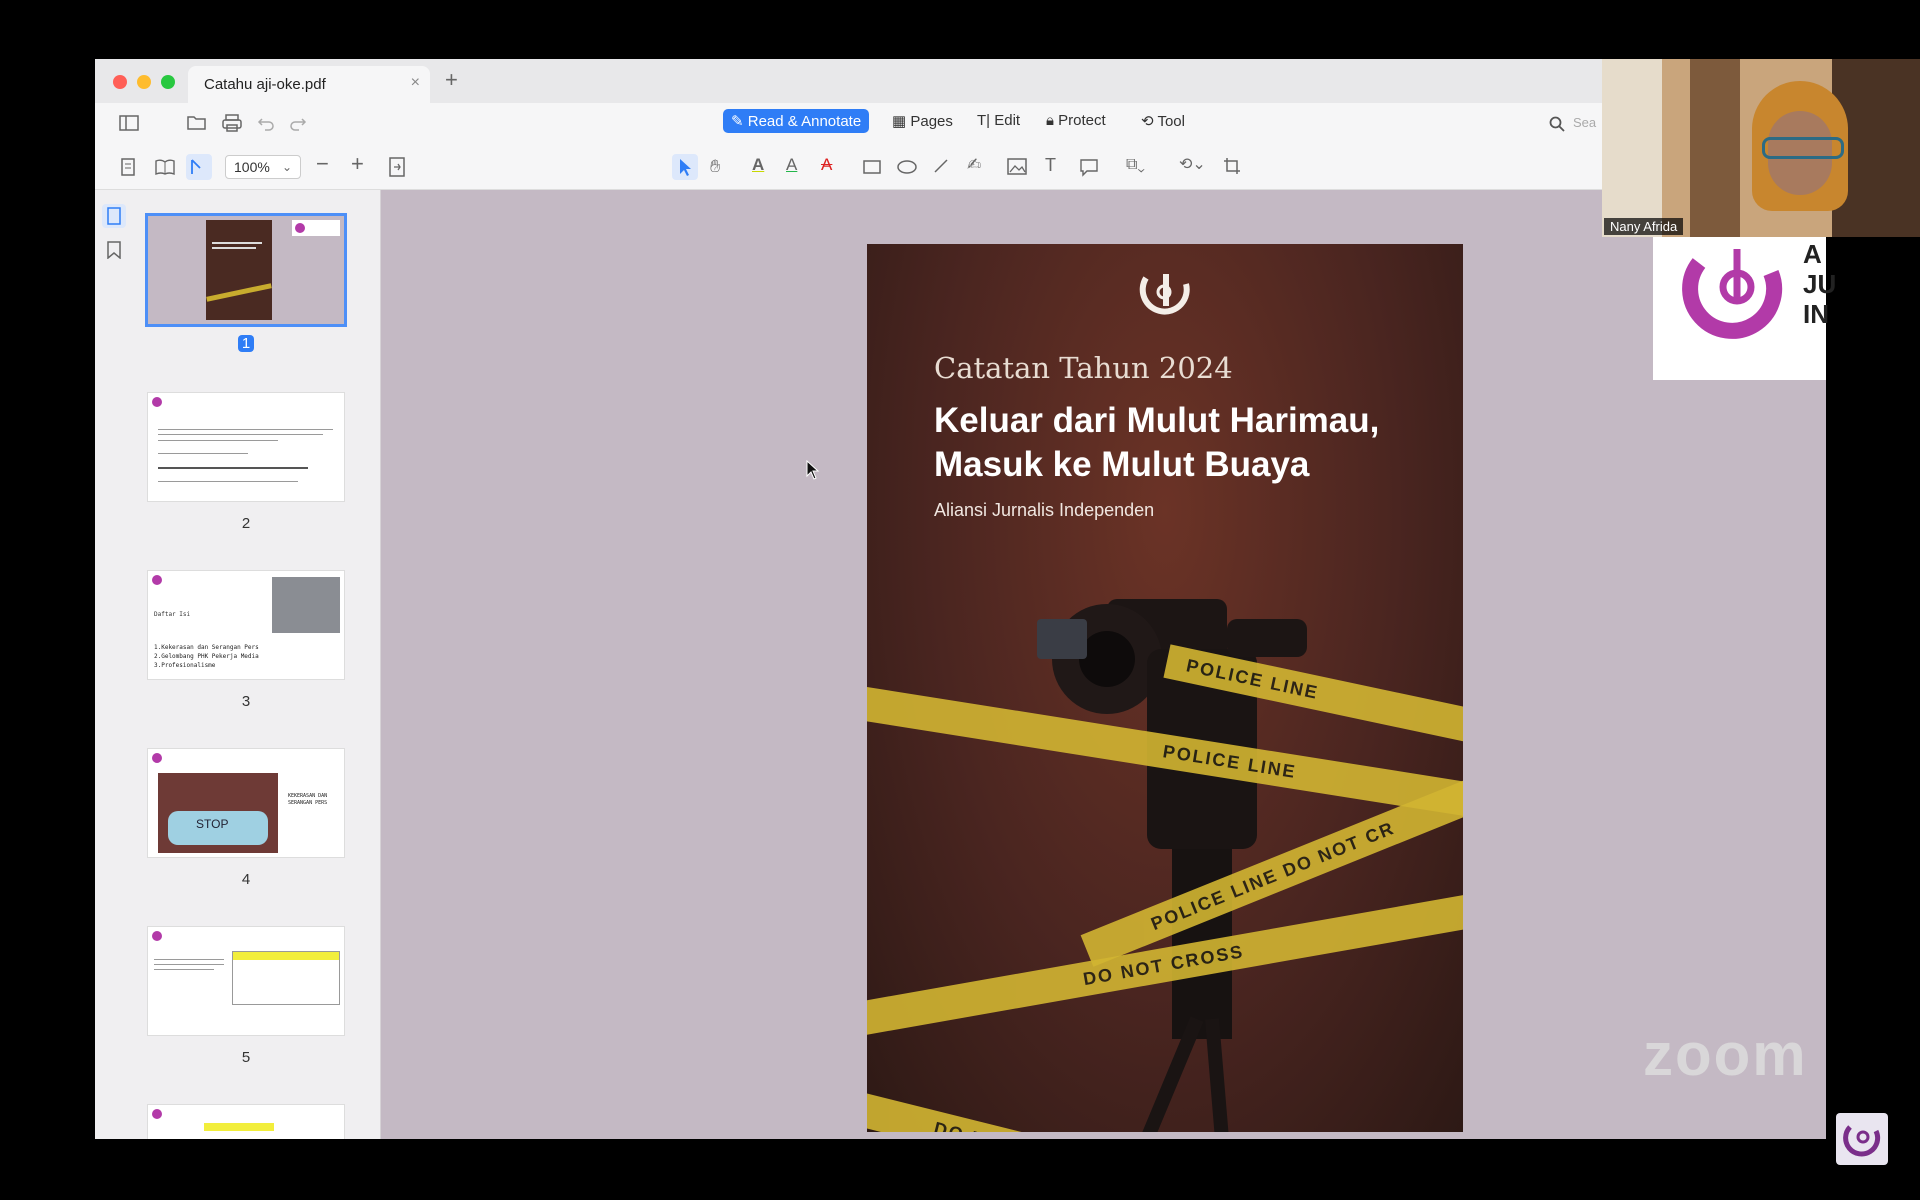 This screenshot has width=1920, height=1200. I want to click on thumbnails-tab, so click(114, 216).